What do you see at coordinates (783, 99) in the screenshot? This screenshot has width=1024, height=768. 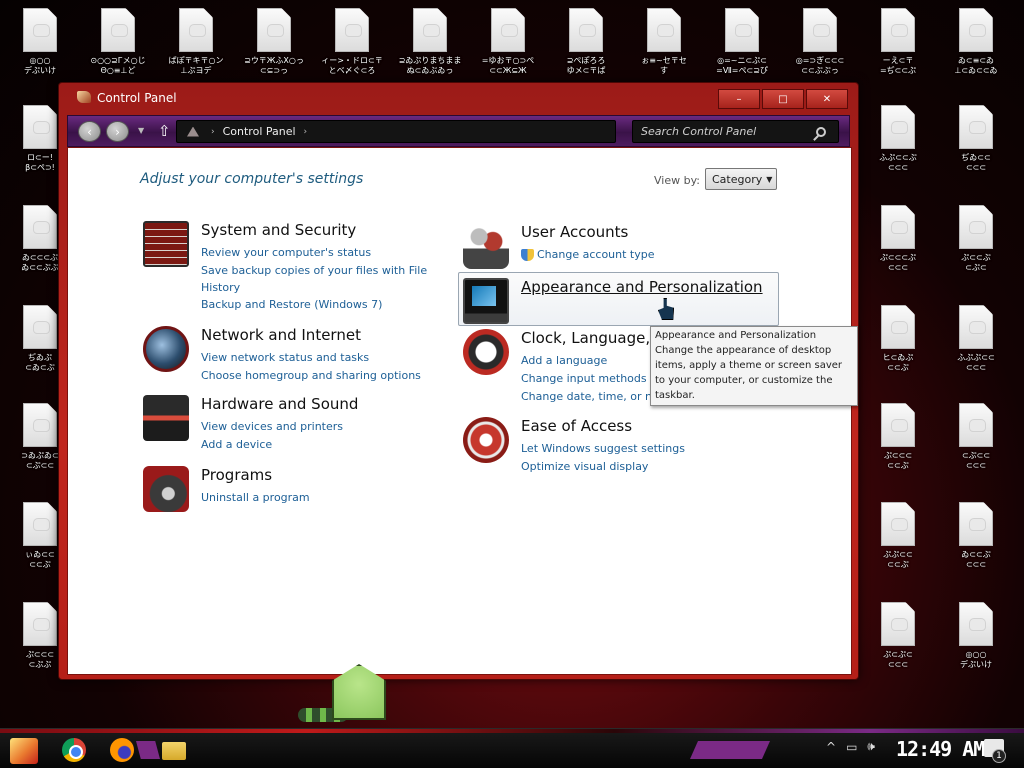 I see `maximize-button: □` at bounding box center [783, 99].